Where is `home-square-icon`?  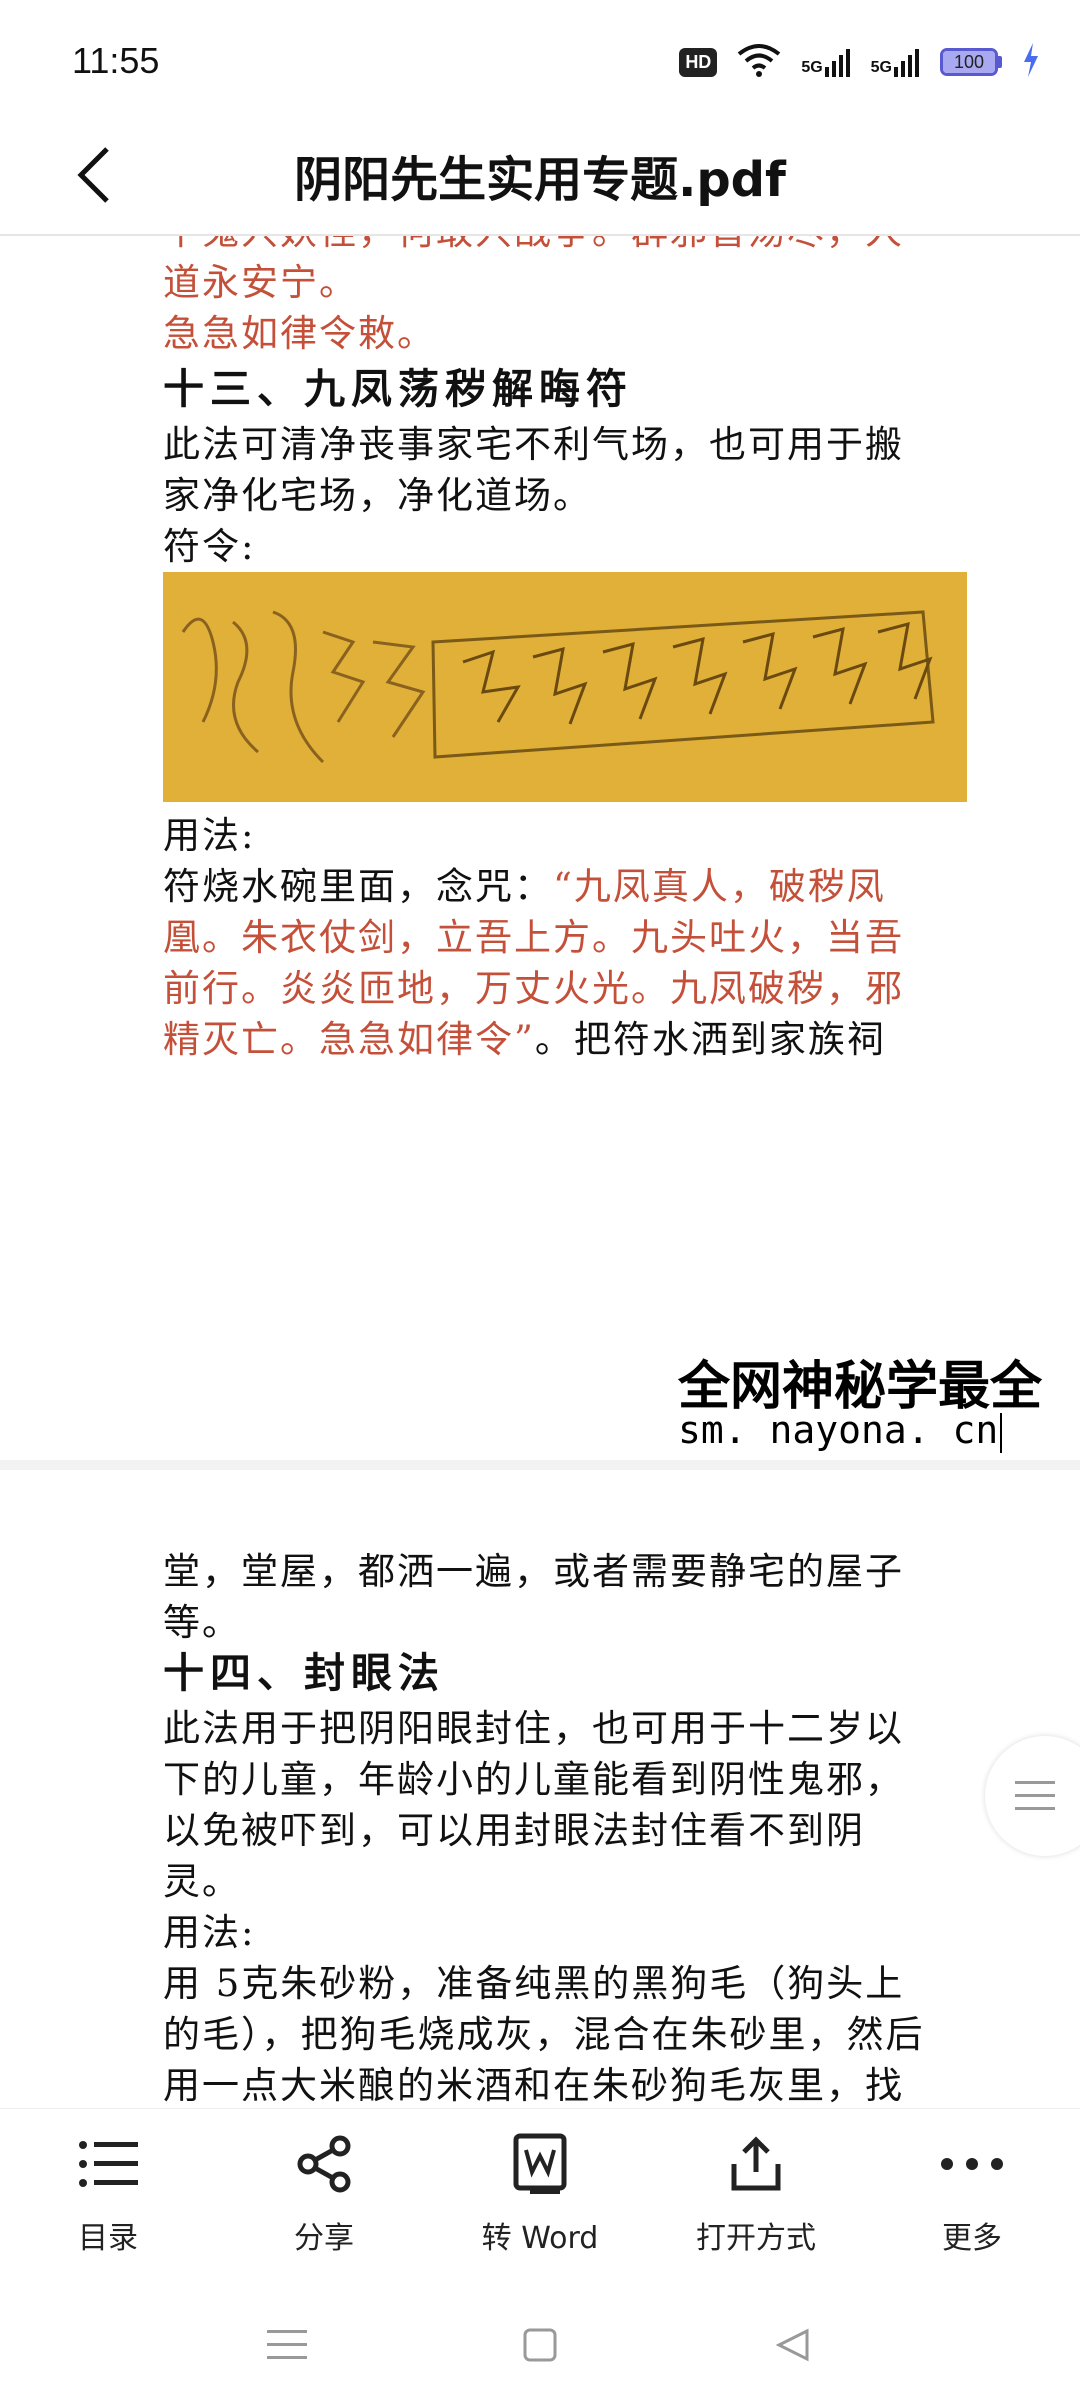
home-square-icon is located at coordinates (540, 2345).